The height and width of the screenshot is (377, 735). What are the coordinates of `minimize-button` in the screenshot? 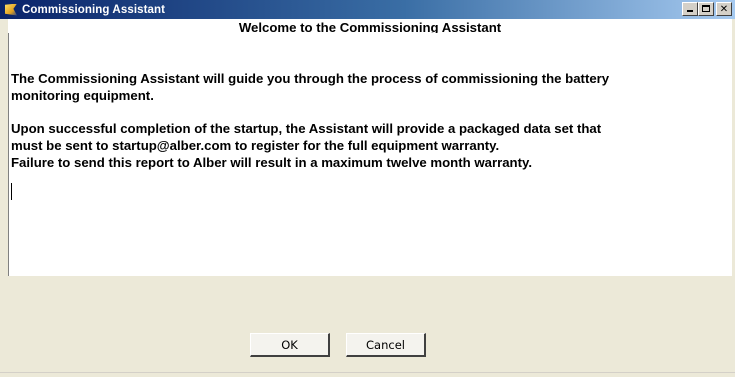 It's located at (690, 9).